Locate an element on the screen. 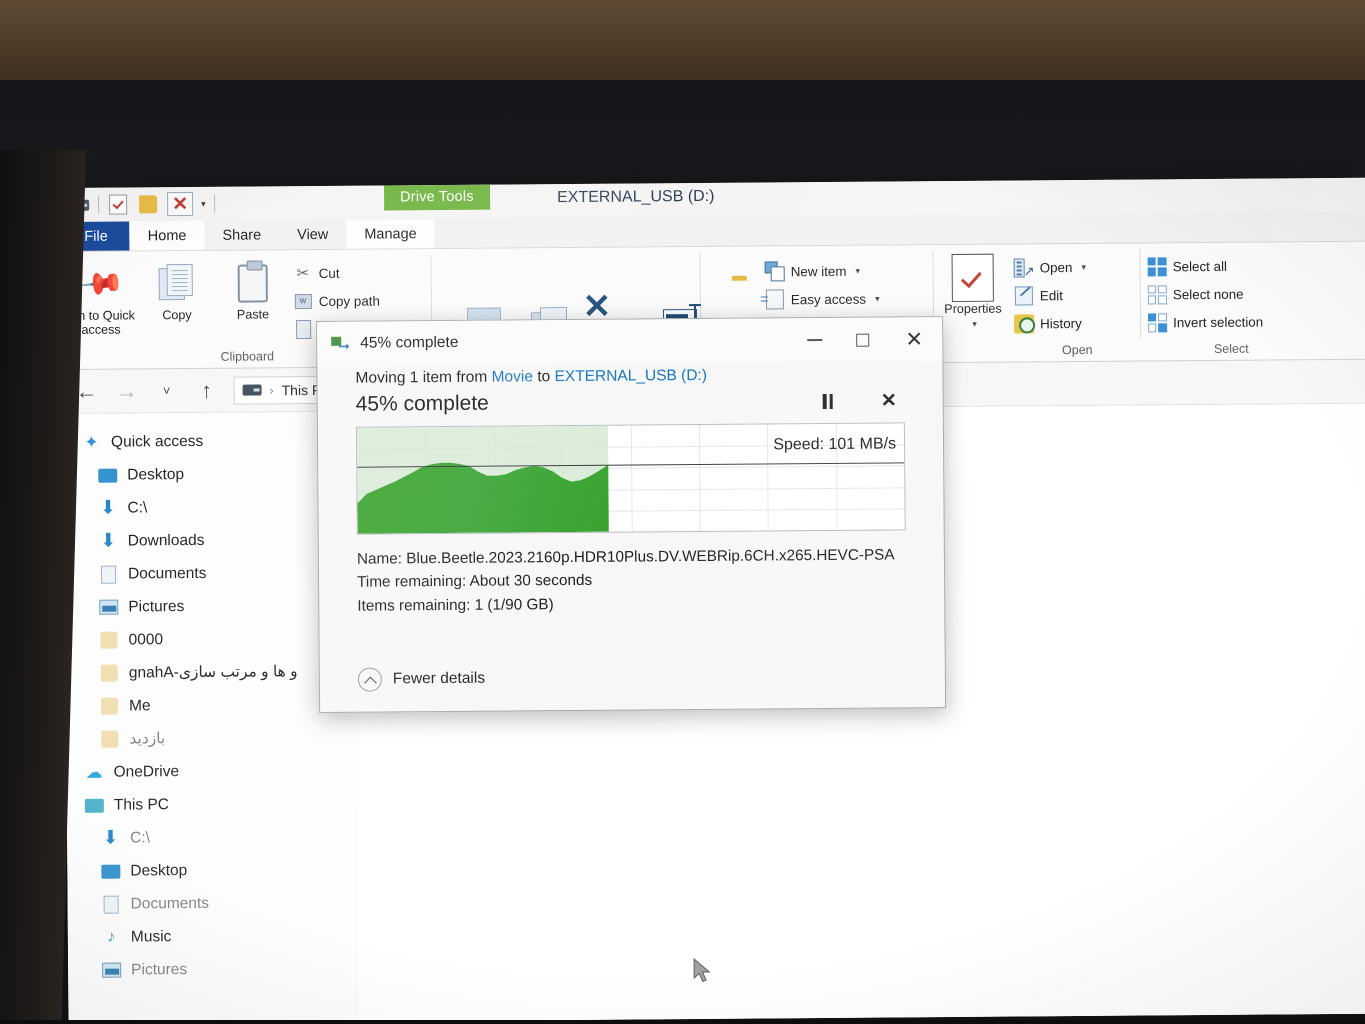 The image size is (1365, 1024). moving-mid: to is located at coordinates (544, 377).